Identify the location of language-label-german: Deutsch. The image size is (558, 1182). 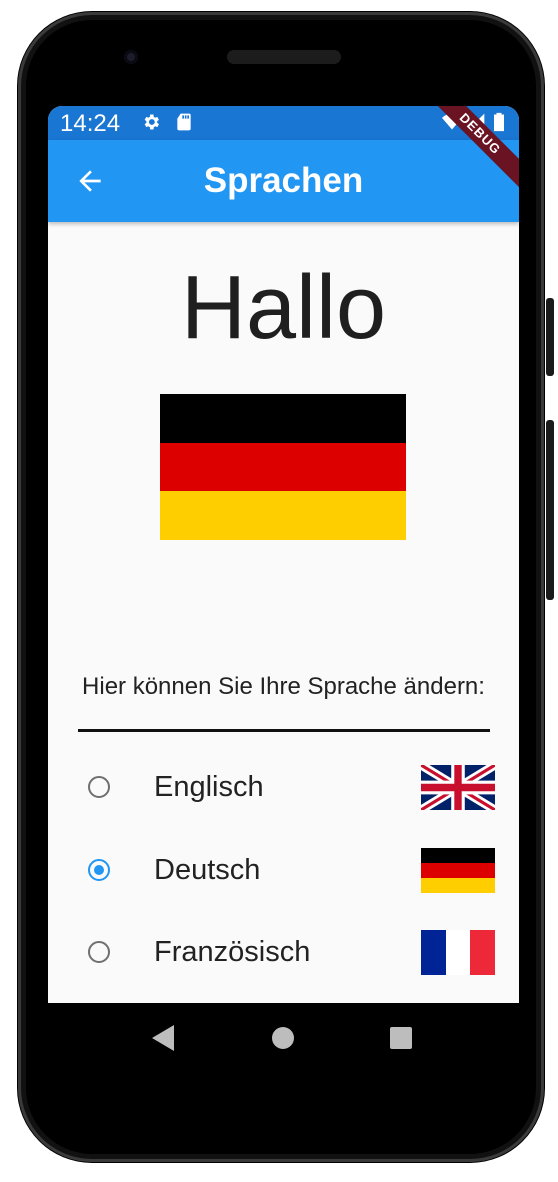
(207, 870).